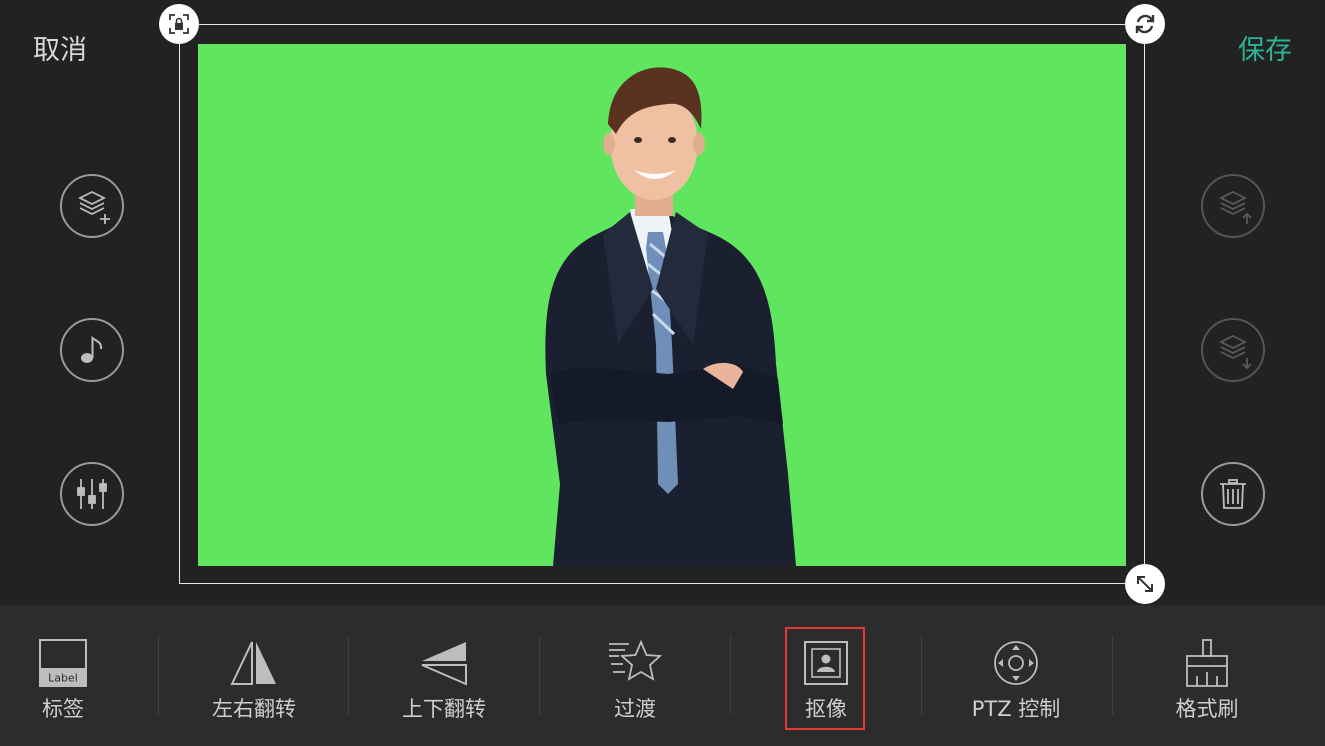 Image resolution: width=1325 pixels, height=746 pixels. I want to click on trash-icon, so click(1233, 494).